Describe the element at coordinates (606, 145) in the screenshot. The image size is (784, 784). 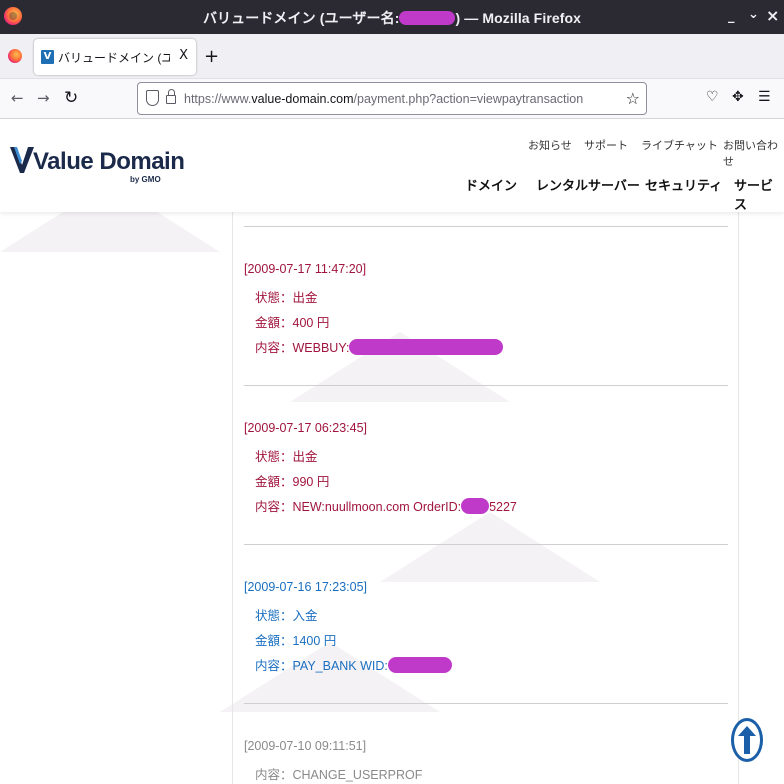
I see `utility-link-support: サポート` at that location.